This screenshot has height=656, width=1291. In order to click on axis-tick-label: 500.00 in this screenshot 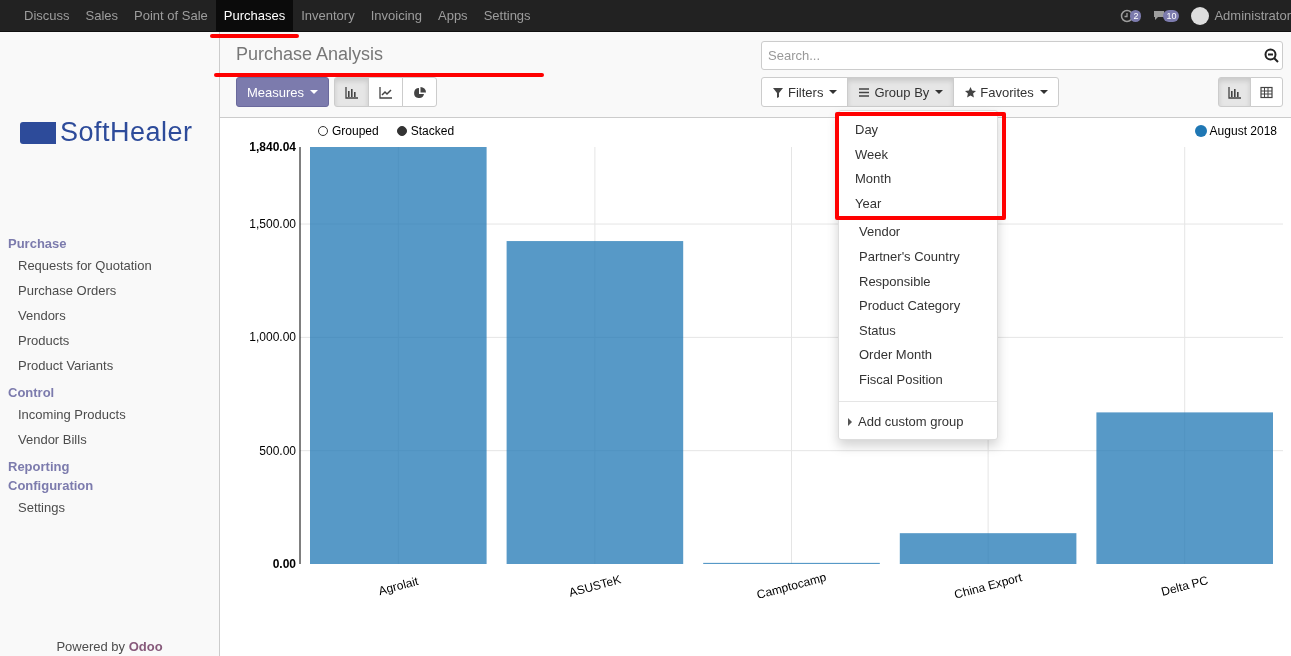, I will do `click(277, 450)`.